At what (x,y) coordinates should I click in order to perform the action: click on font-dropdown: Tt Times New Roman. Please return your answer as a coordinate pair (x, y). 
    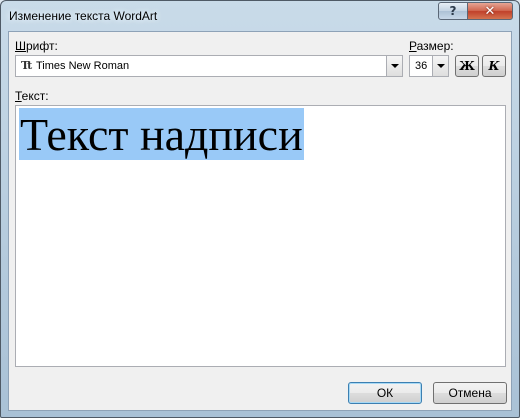
    Looking at the image, I should click on (209, 66).